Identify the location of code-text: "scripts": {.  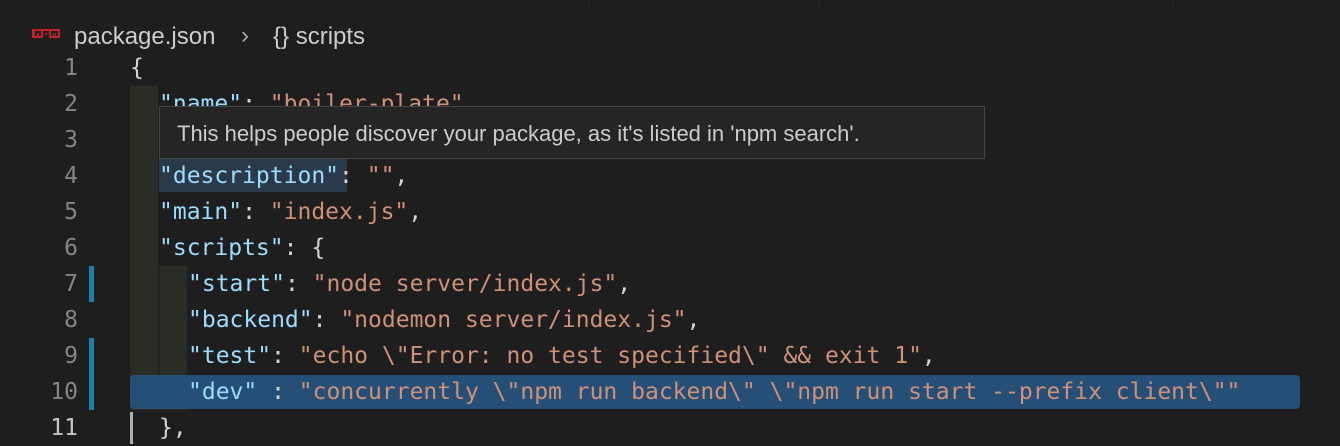
(242, 248).